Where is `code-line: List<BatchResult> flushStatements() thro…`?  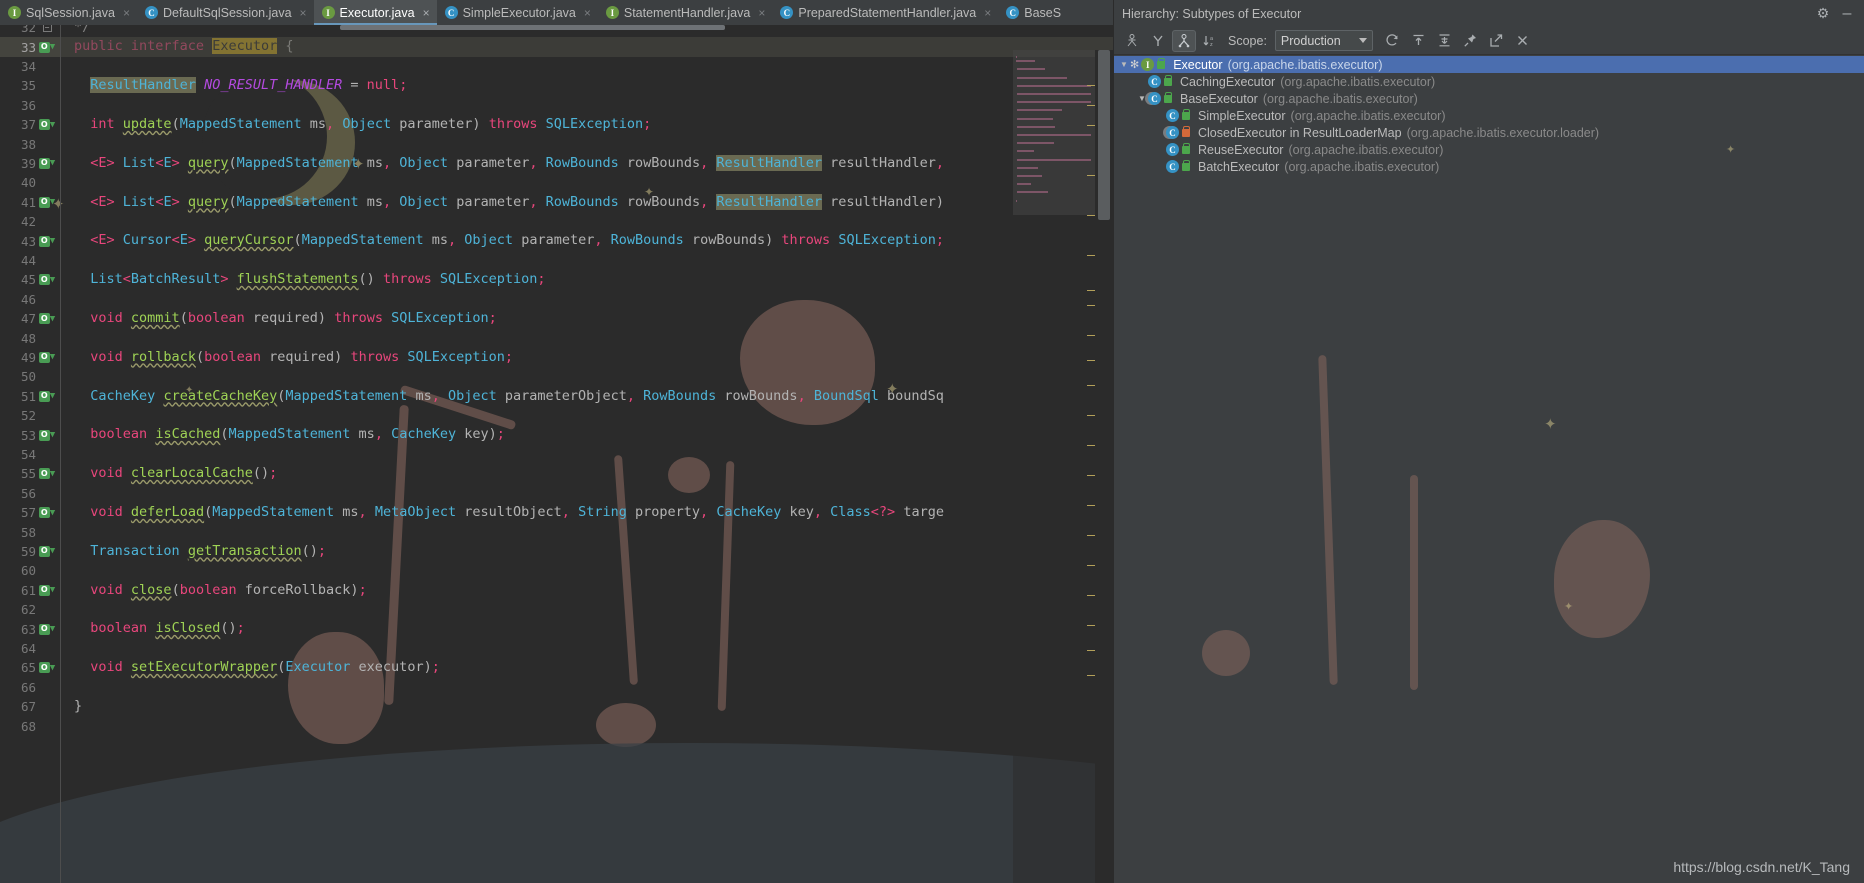
code-line: List<BatchResult> flushStatements() thro… is located at coordinates (309, 279).